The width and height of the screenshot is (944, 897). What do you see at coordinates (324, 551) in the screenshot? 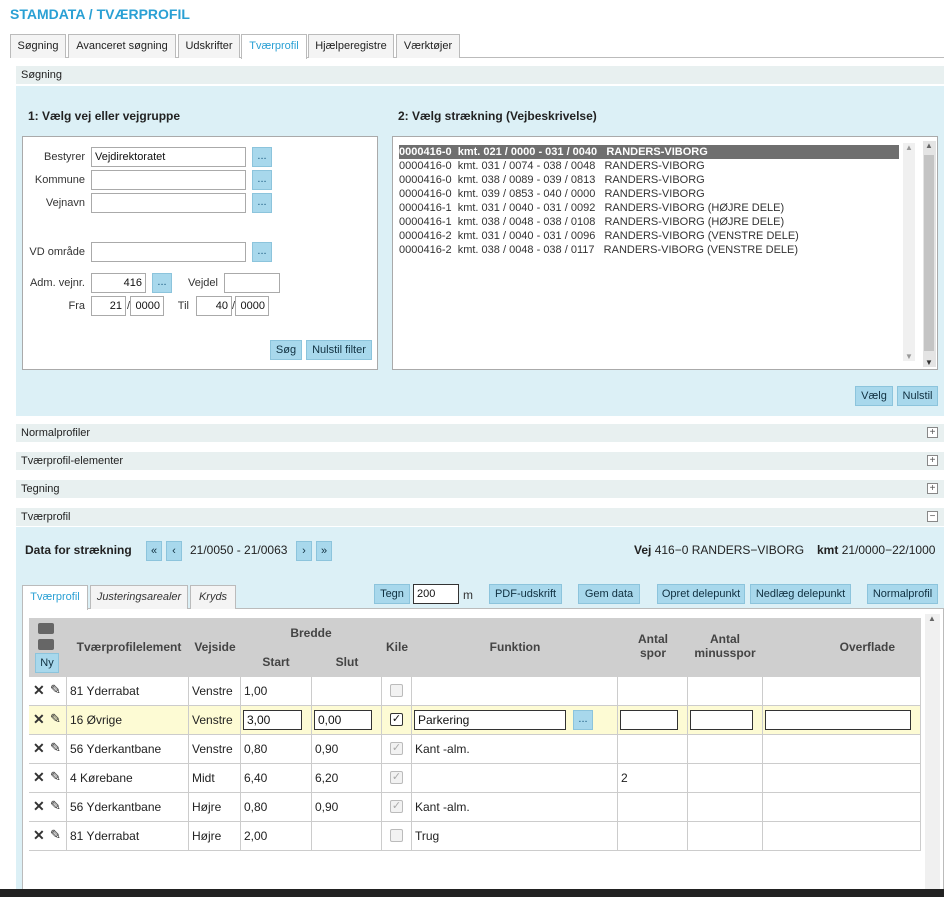
I see `last-page-button: »` at bounding box center [324, 551].